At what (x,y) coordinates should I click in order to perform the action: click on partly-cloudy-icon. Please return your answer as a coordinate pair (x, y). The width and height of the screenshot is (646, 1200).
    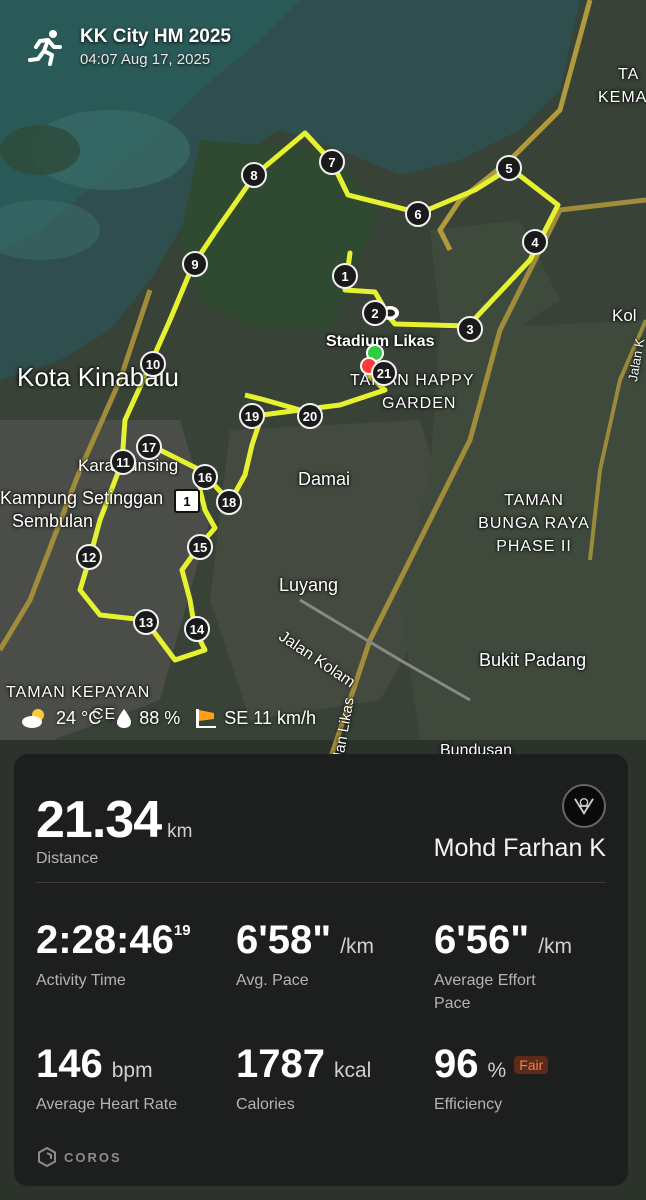
    Looking at the image, I should click on (33, 718).